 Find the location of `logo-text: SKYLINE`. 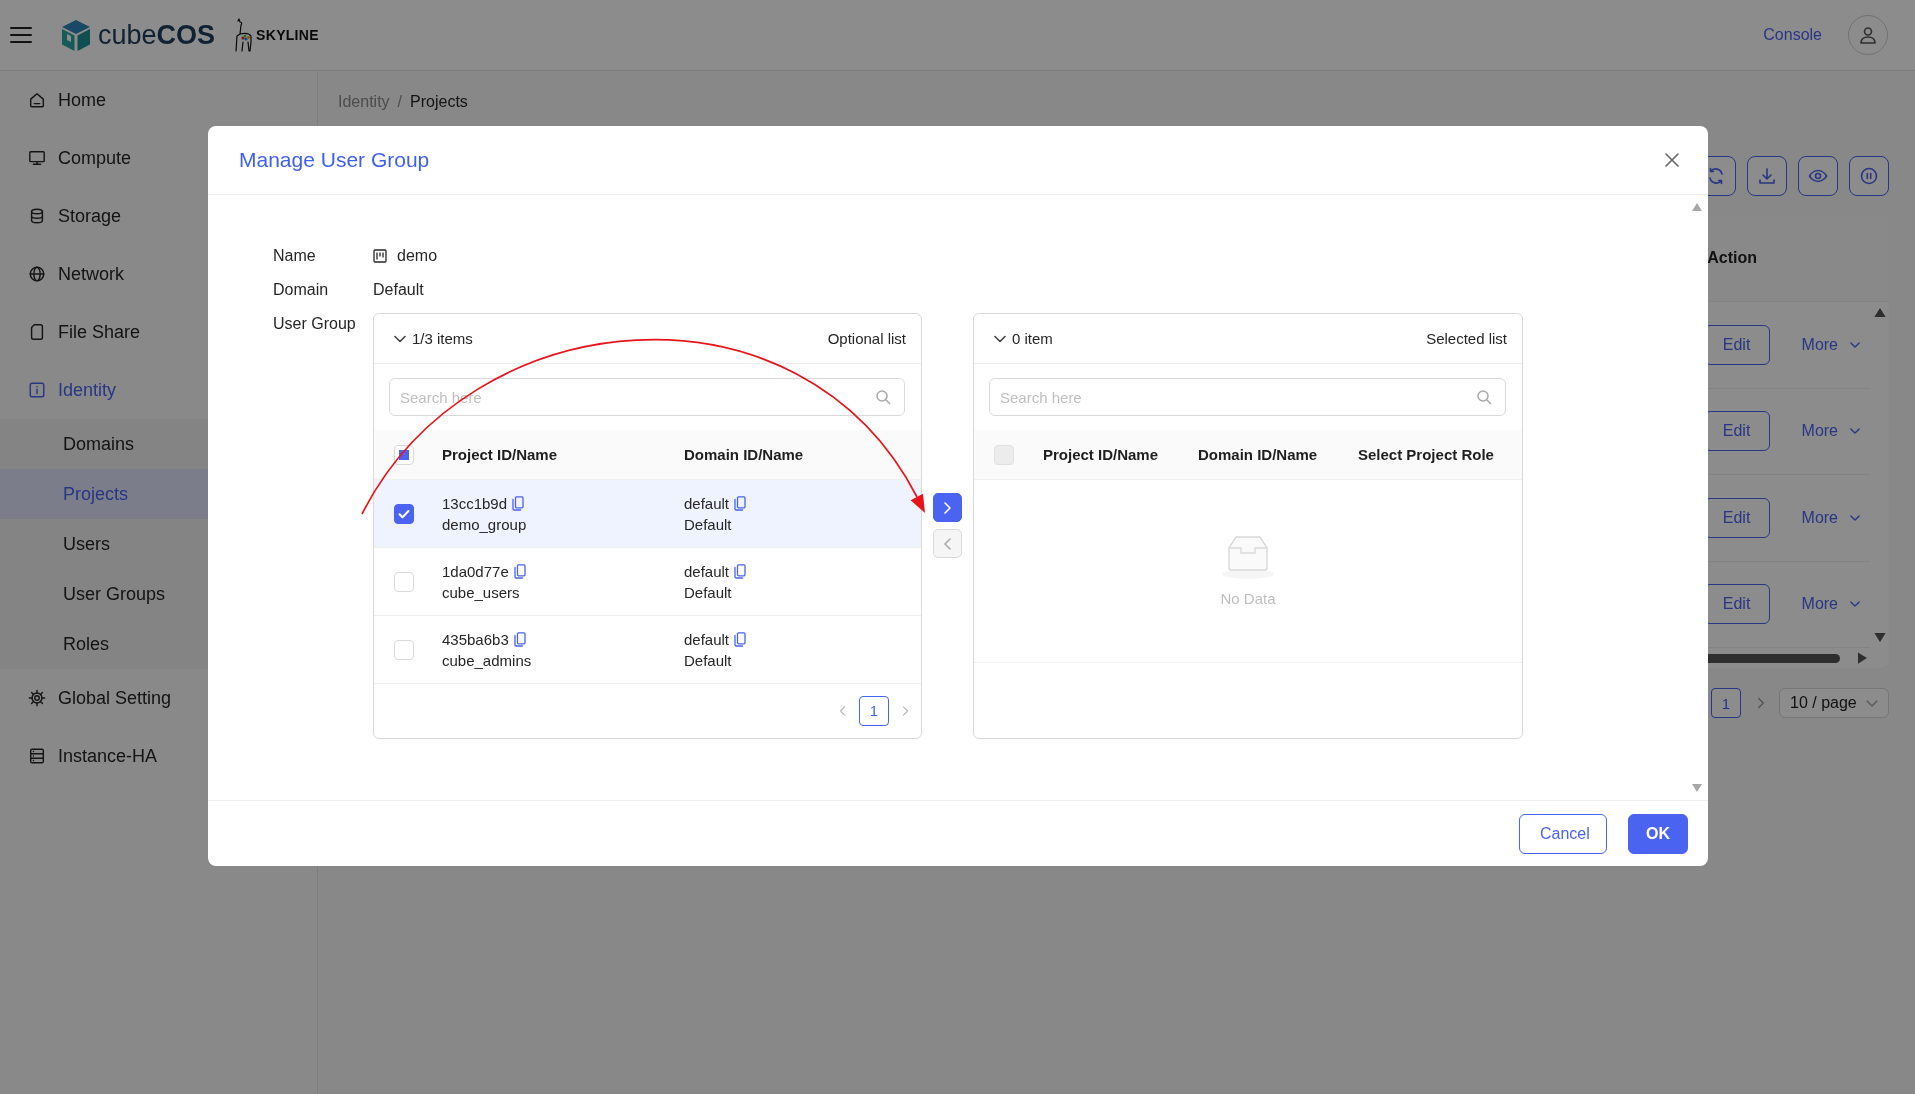

logo-text: SKYLINE is located at coordinates (287, 35).